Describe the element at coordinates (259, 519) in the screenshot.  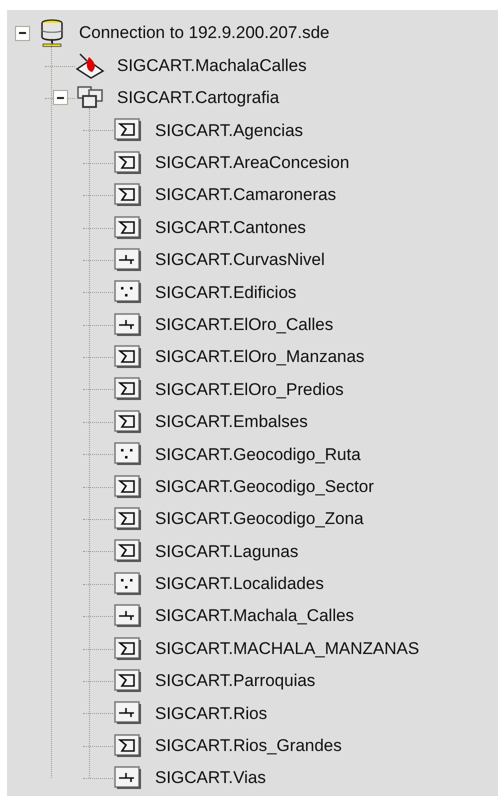
I see `tree-item-label: SIGCART.Geocodigo_Zona` at that location.